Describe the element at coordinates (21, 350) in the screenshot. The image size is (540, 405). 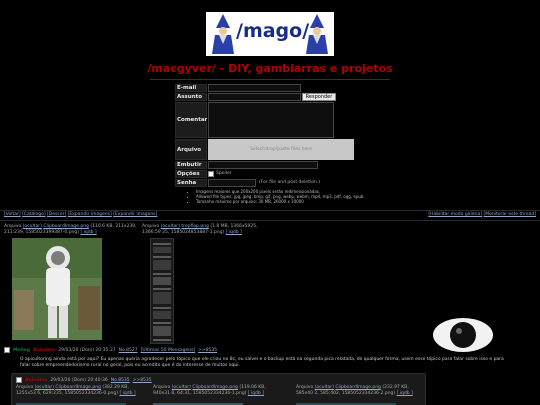
I see `op-poster-name: Mellog` at that location.